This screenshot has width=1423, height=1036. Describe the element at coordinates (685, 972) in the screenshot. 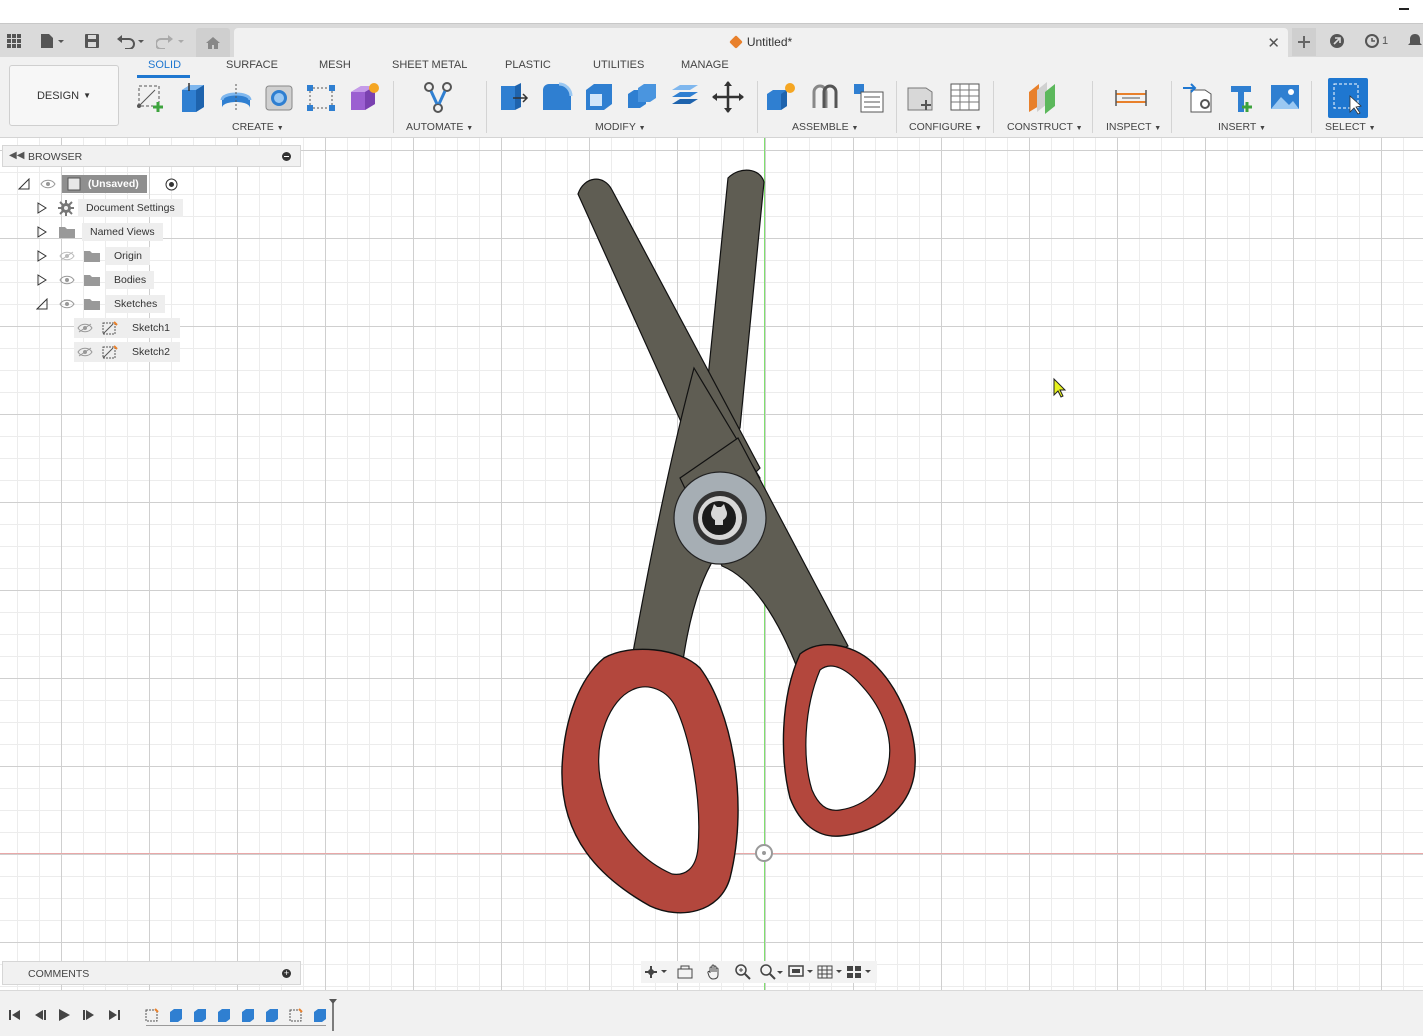

I see `look-at-icon` at that location.